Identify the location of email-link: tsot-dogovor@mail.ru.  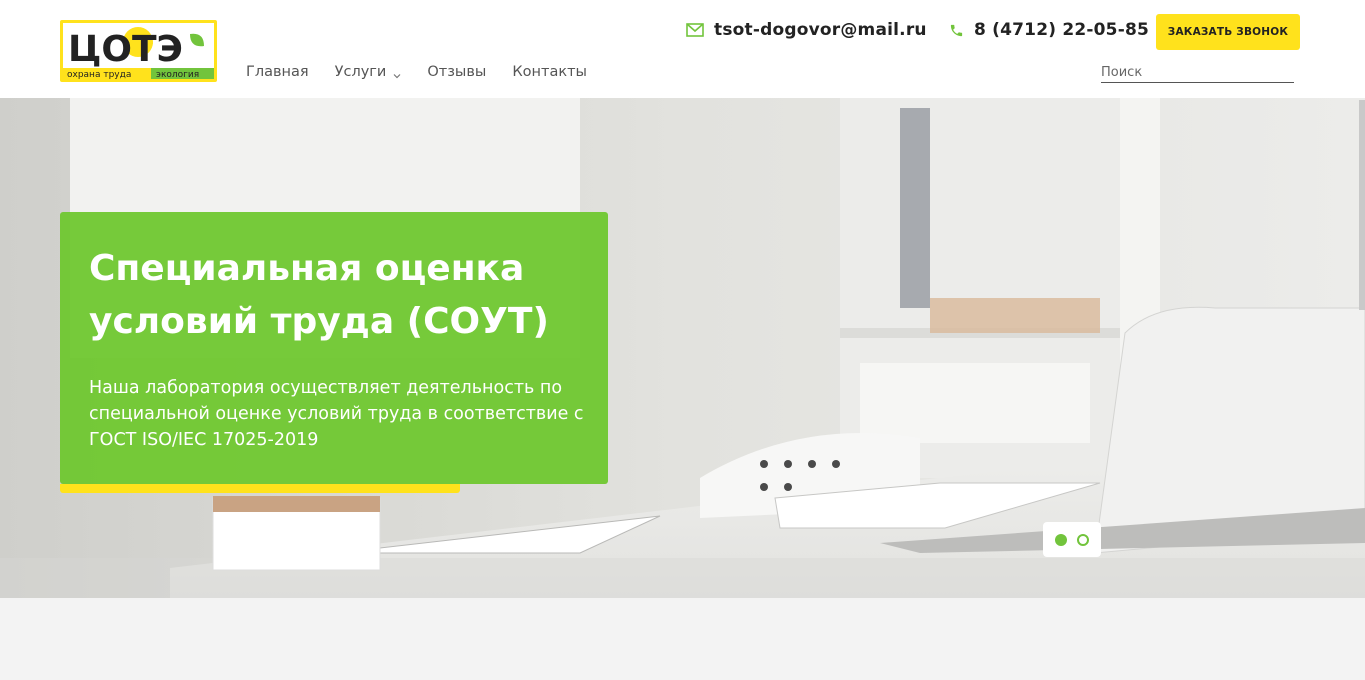
(806, 30).